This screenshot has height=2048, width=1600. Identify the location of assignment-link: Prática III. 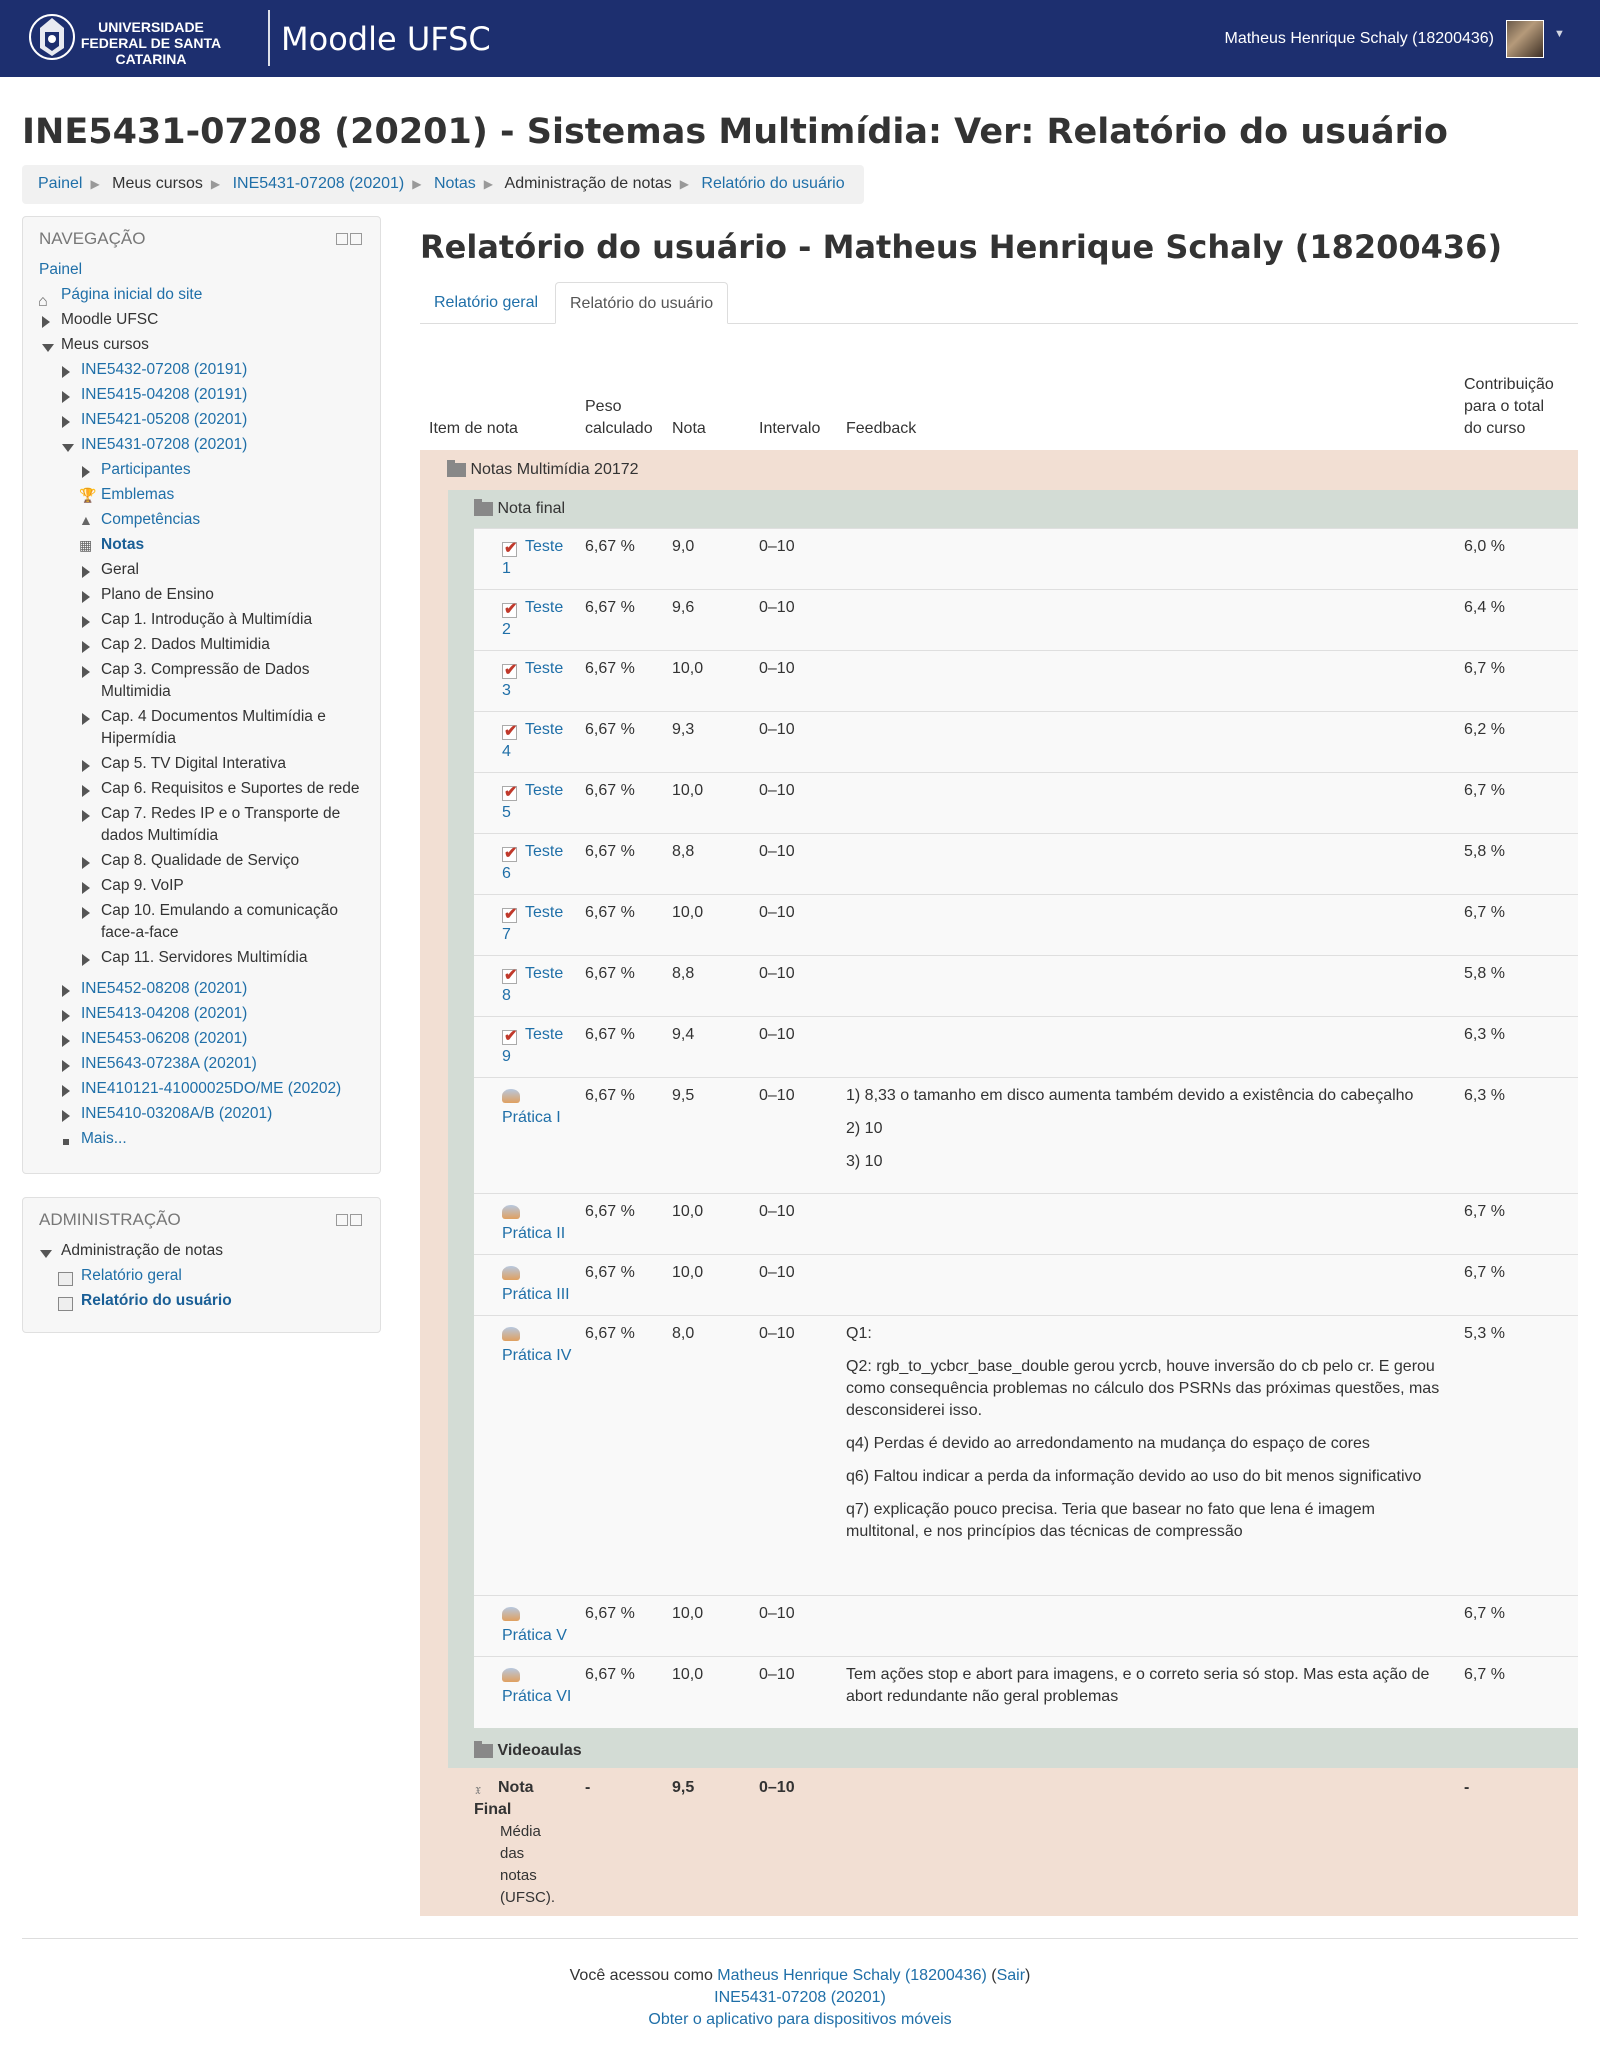
(536, 1295).